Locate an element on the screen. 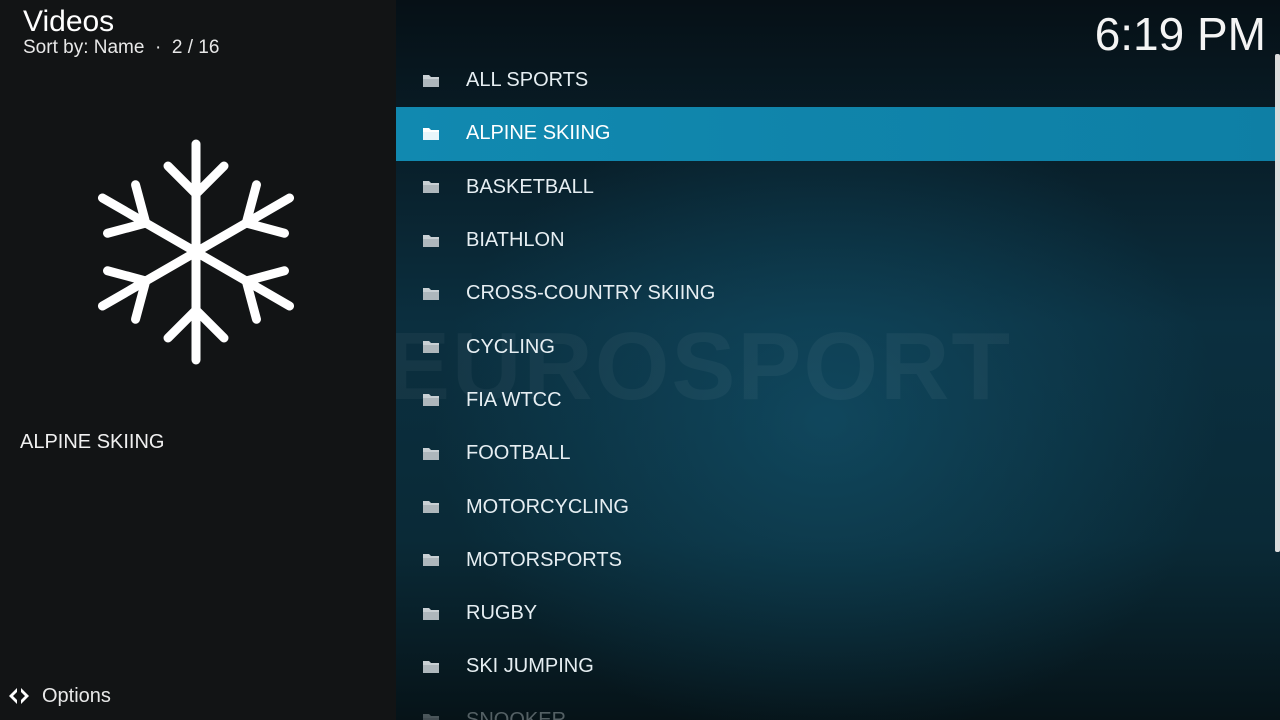 The height and width of the screenshot is (720, 1280). list-item-label: BIATHLON is located at coordinates (515, 240).